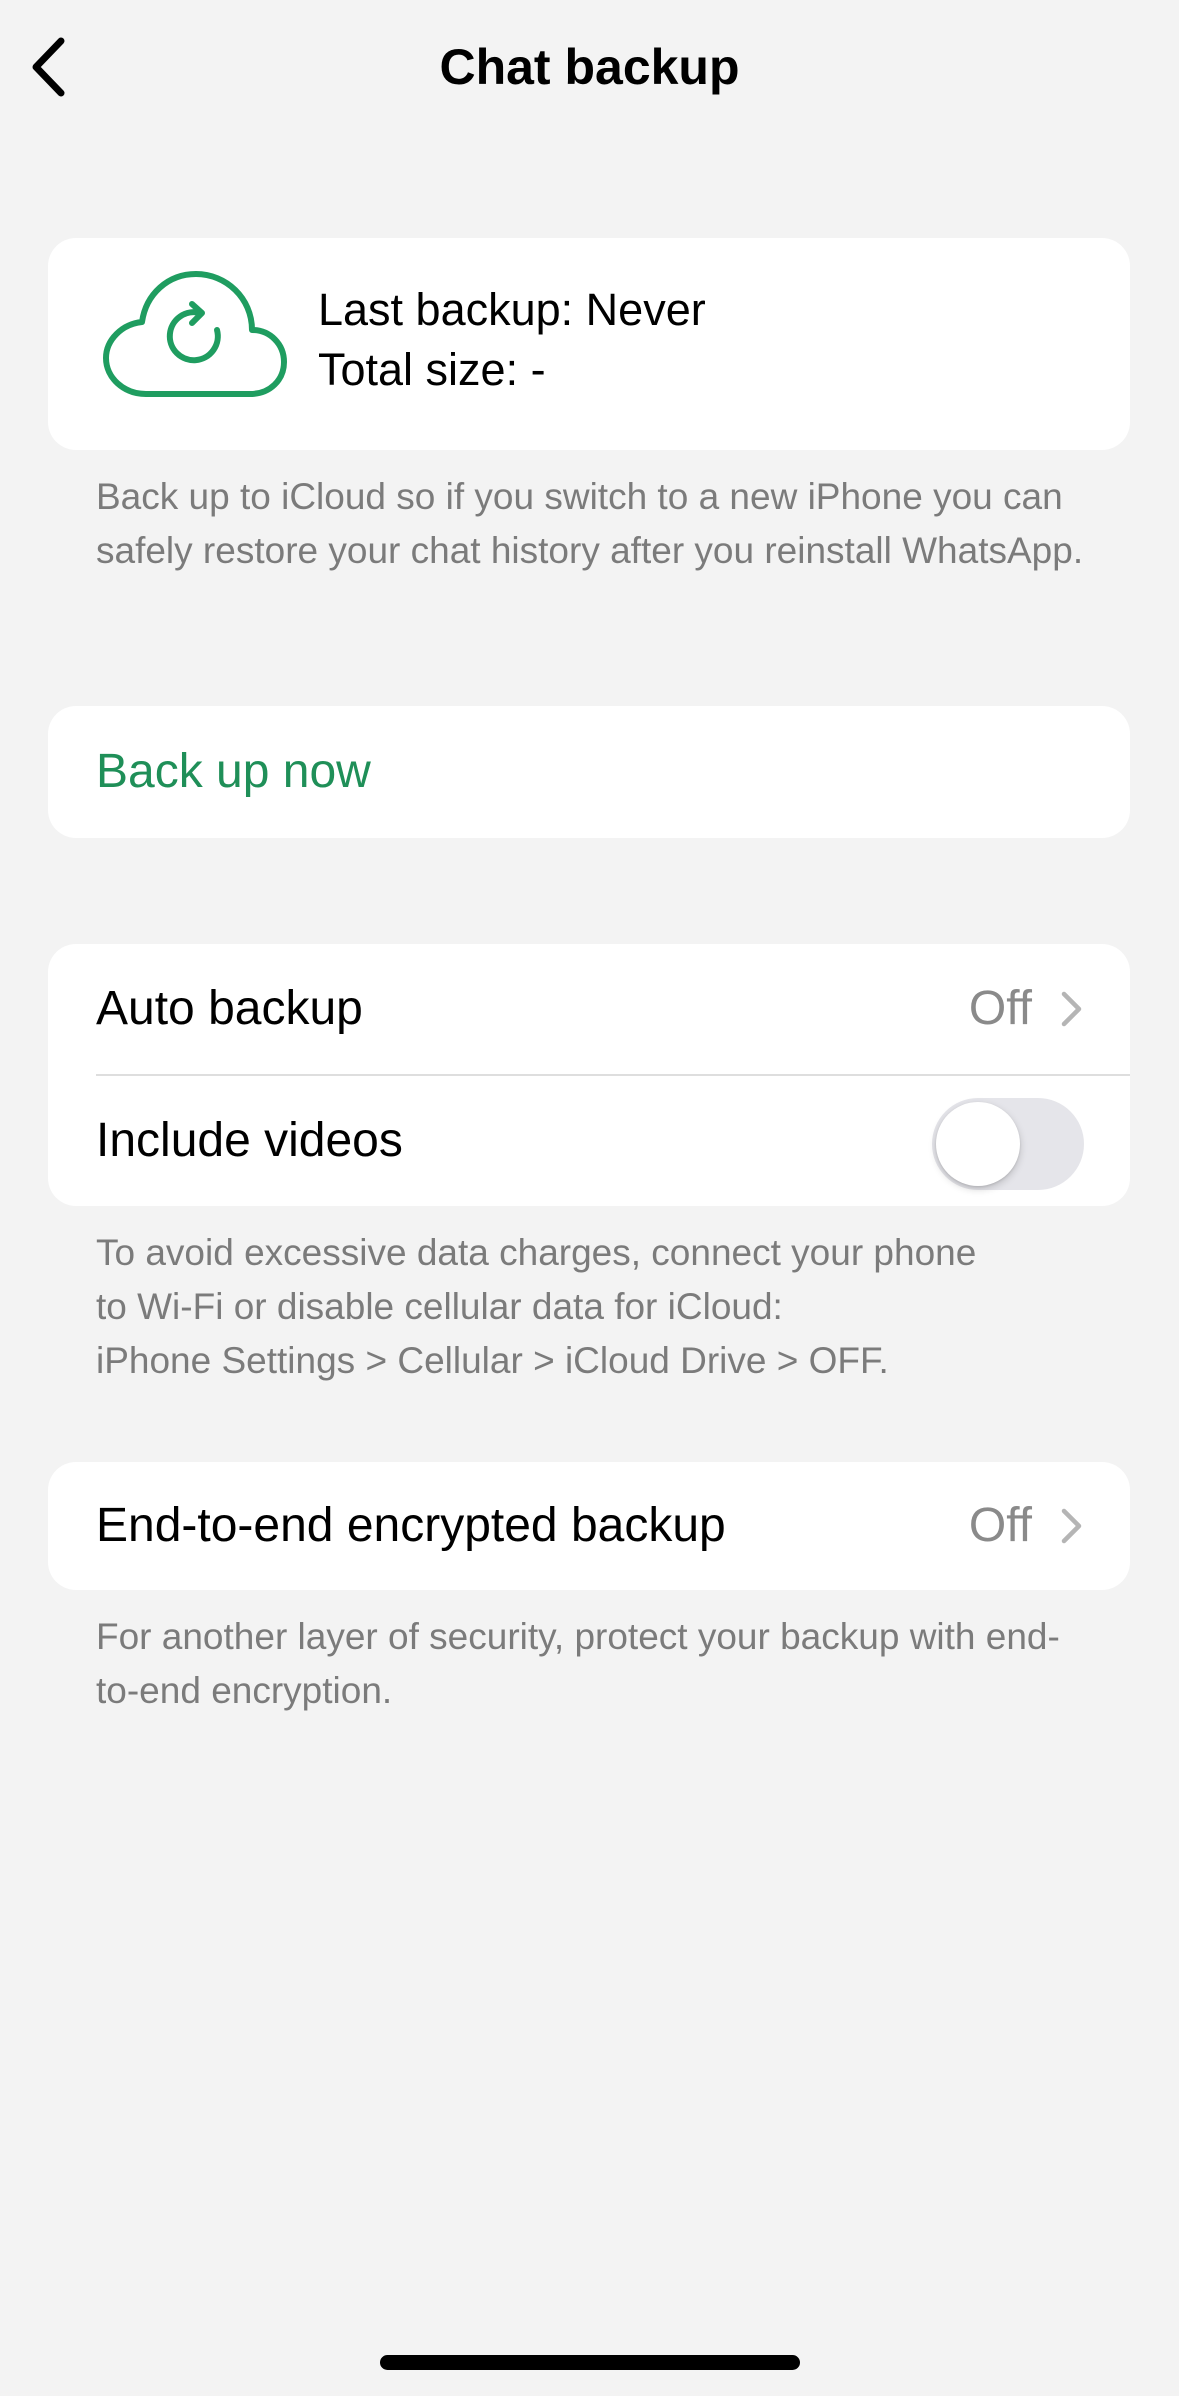 The image size is (1179, 2396). What do you see at coordinates (195, 334) in the screenshot?
I see `cloud-sync-icon` at bounding box center [195, 334].